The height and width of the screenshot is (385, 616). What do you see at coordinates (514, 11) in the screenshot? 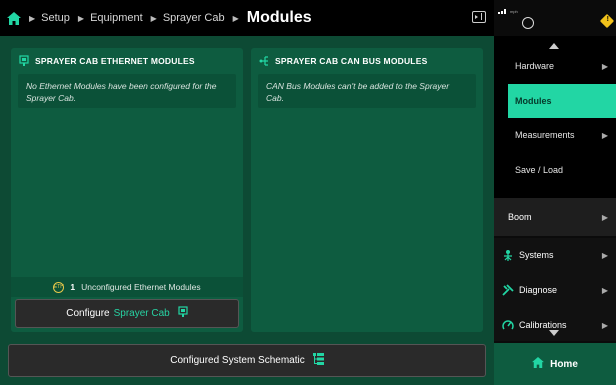
I see `speed-unit: mph` at bounding box center [514, 11].